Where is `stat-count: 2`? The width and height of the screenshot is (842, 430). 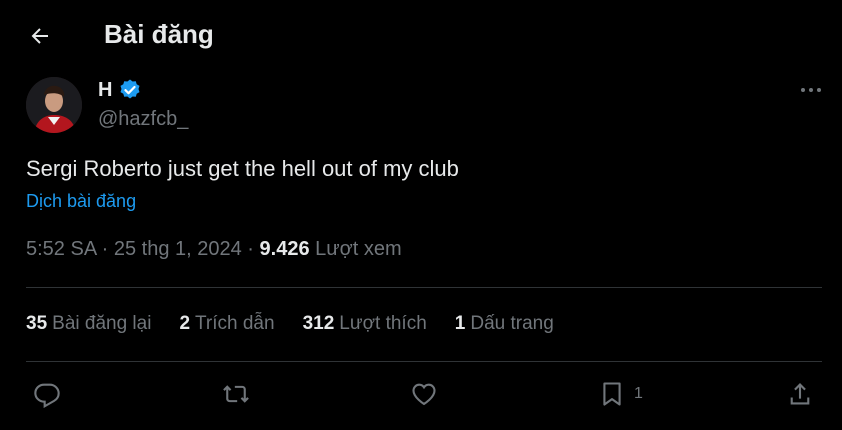
stat-count: 2 is located at coordinates (185, 323).